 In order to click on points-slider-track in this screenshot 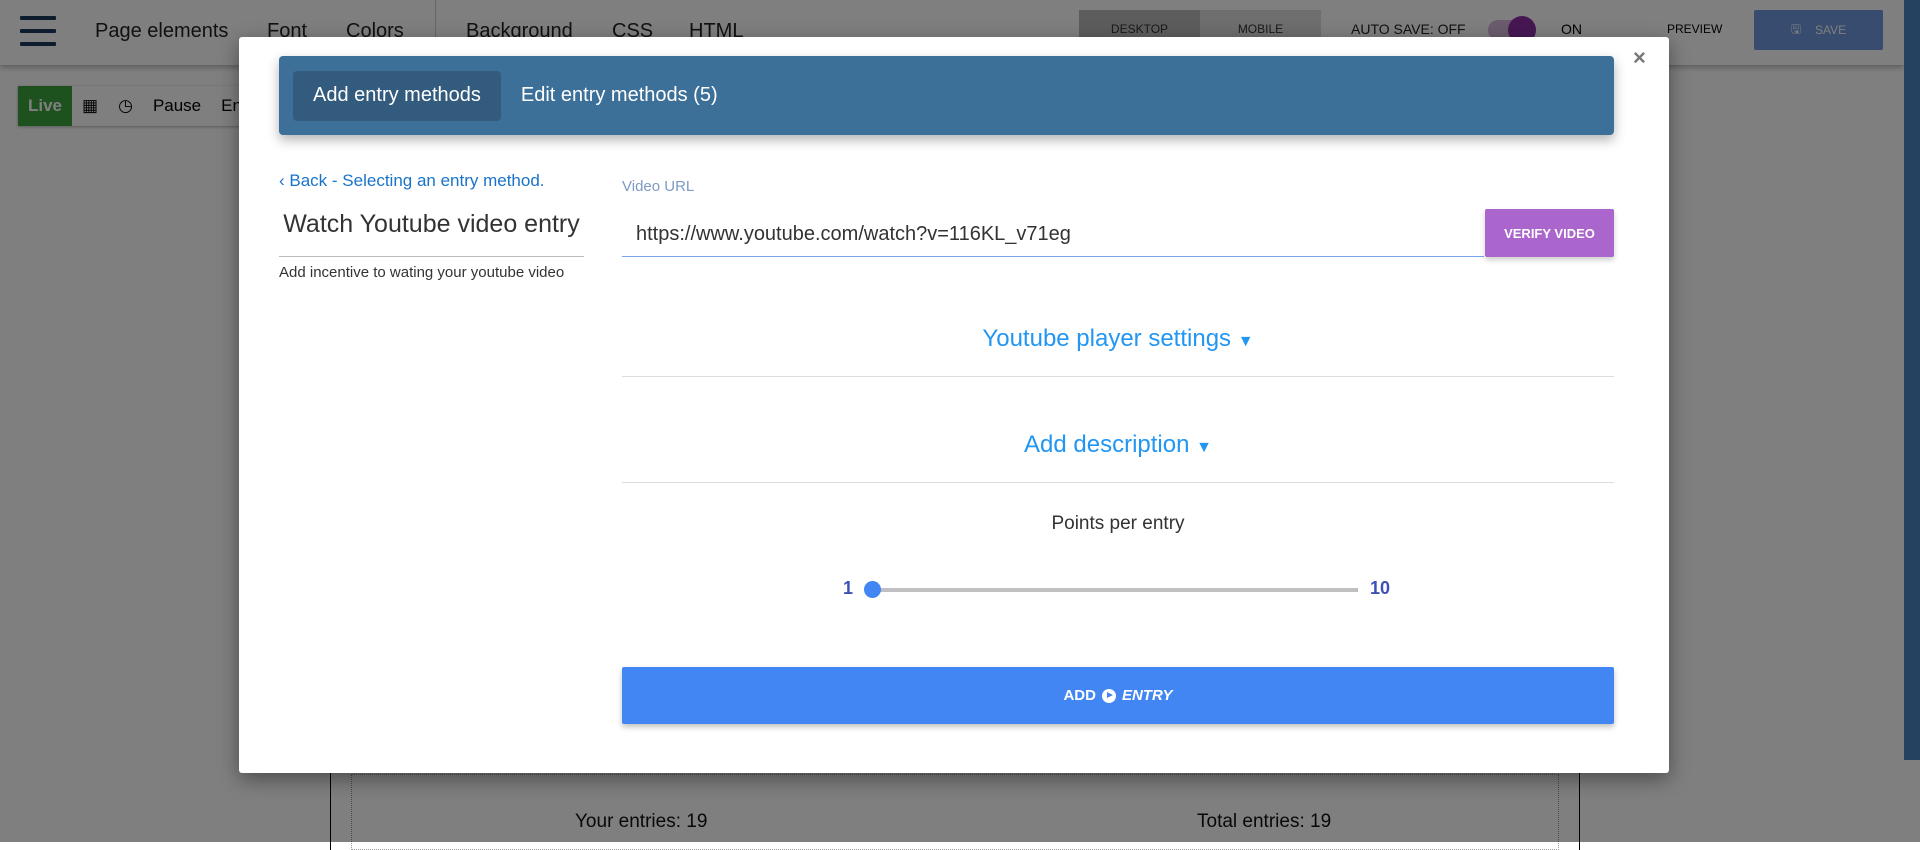, I will do `click(1115, 590)`.